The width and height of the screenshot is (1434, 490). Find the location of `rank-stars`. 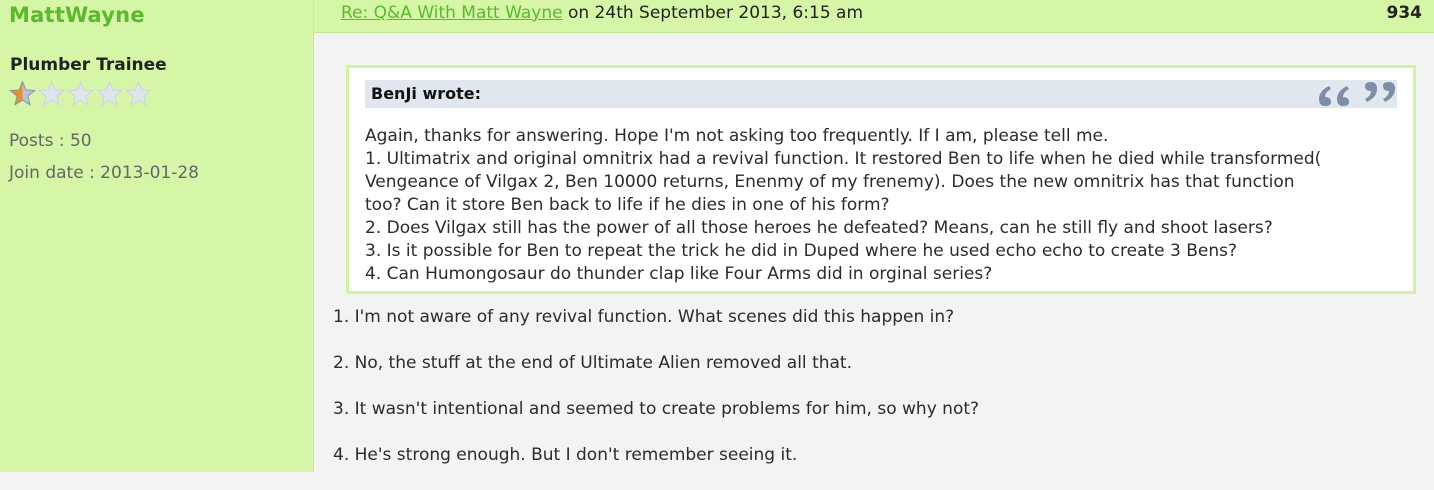

rank-stars is located at coordinates (80, 93).